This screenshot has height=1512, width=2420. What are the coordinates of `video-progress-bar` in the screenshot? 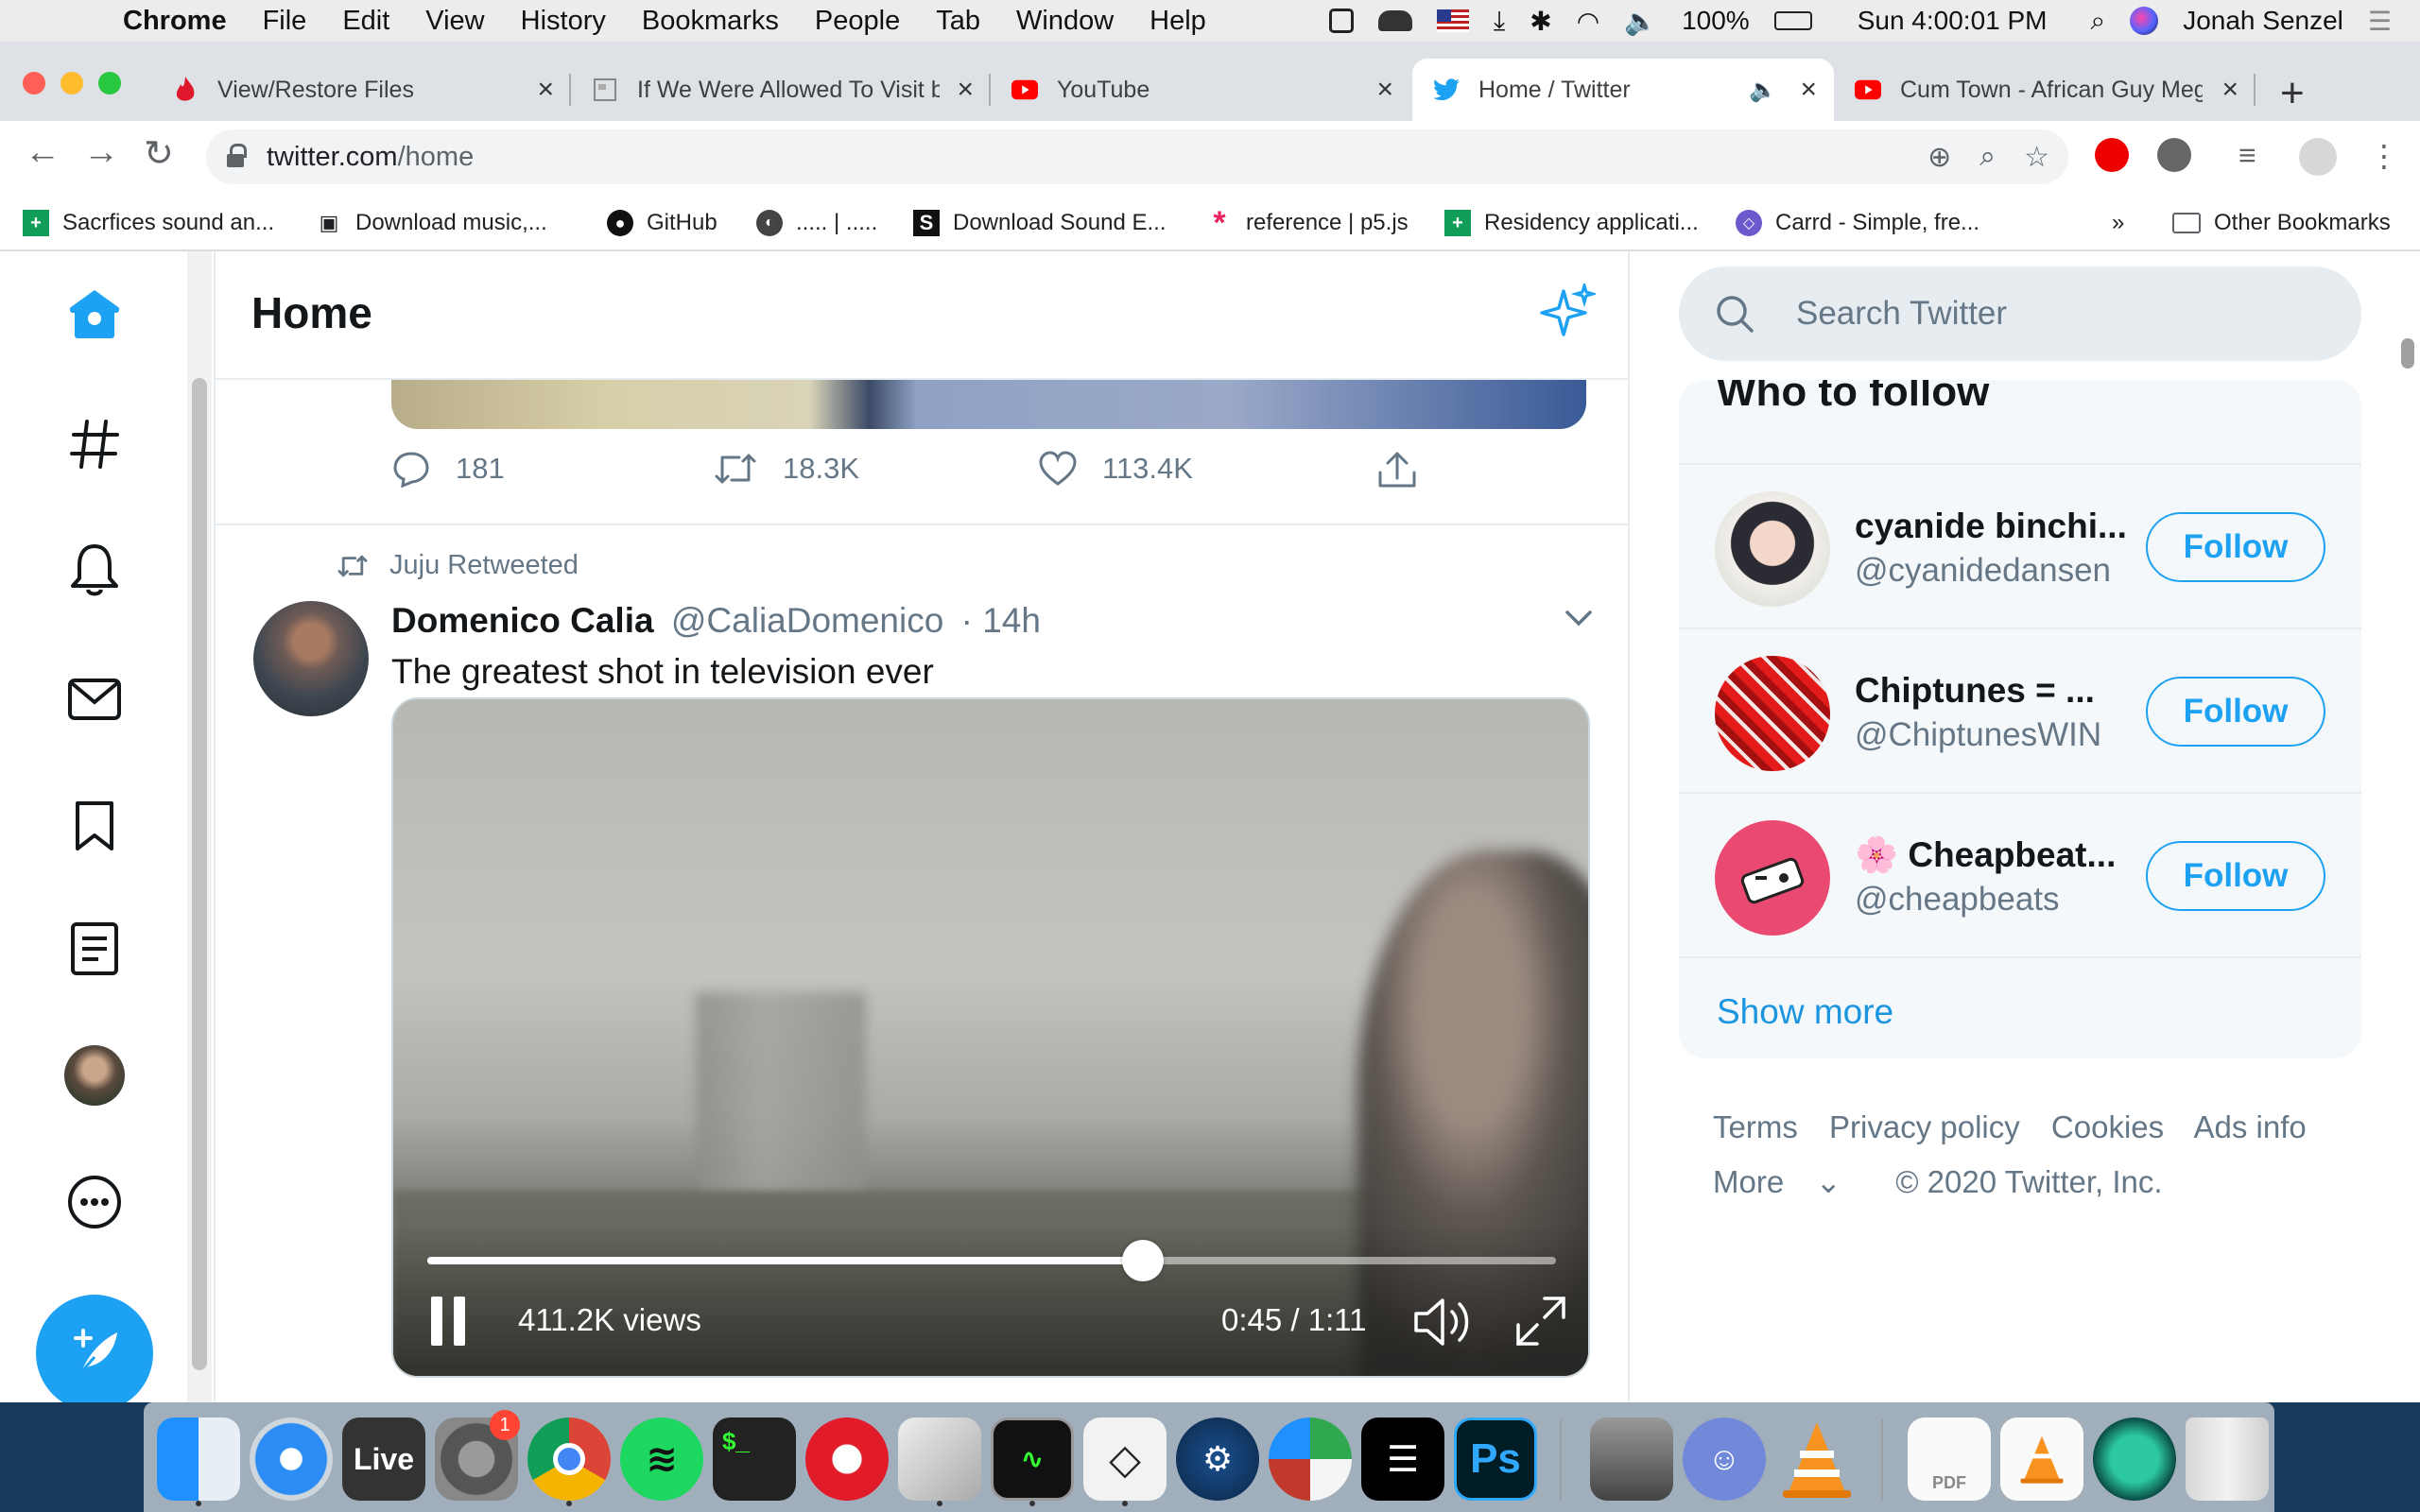 It's located at (991, 1260).